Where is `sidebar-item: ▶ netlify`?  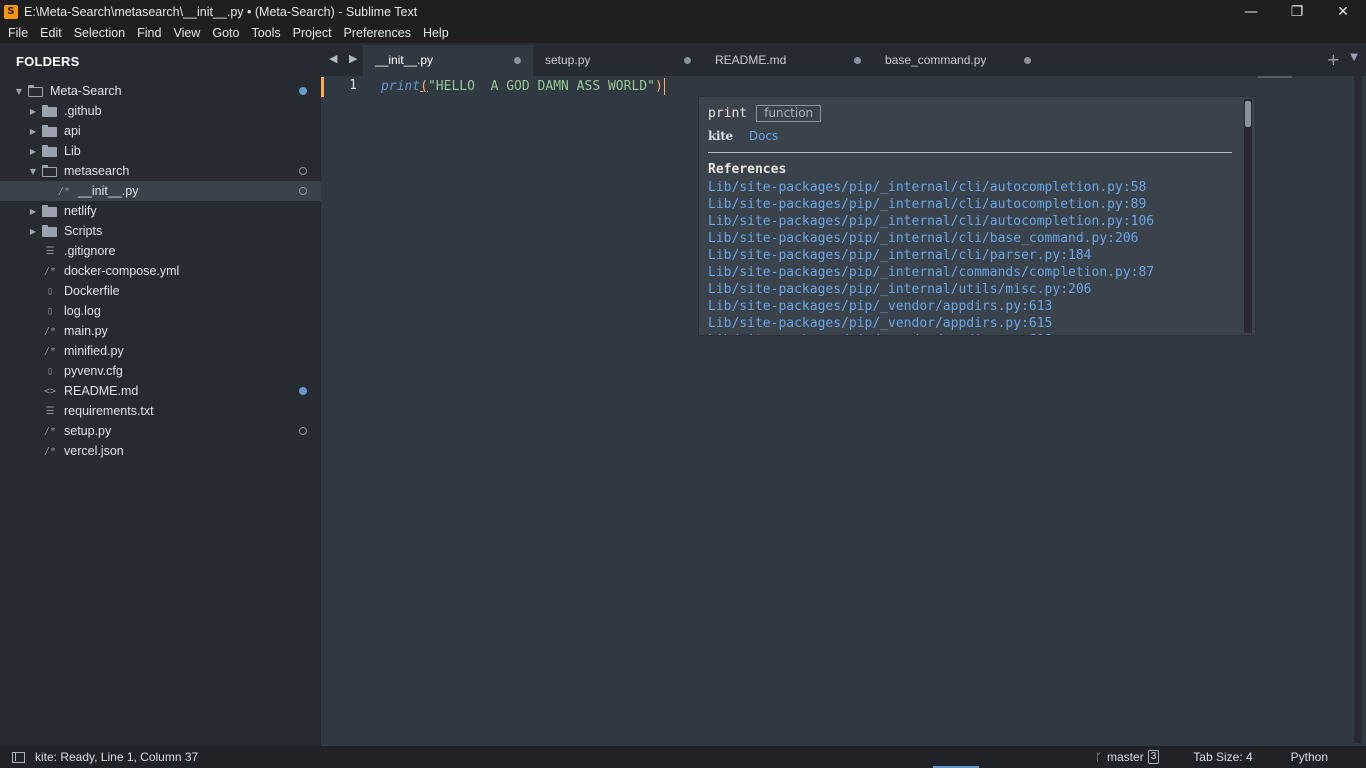 sidebar-item: ▶ netlify is located at coordinates (160, 211).